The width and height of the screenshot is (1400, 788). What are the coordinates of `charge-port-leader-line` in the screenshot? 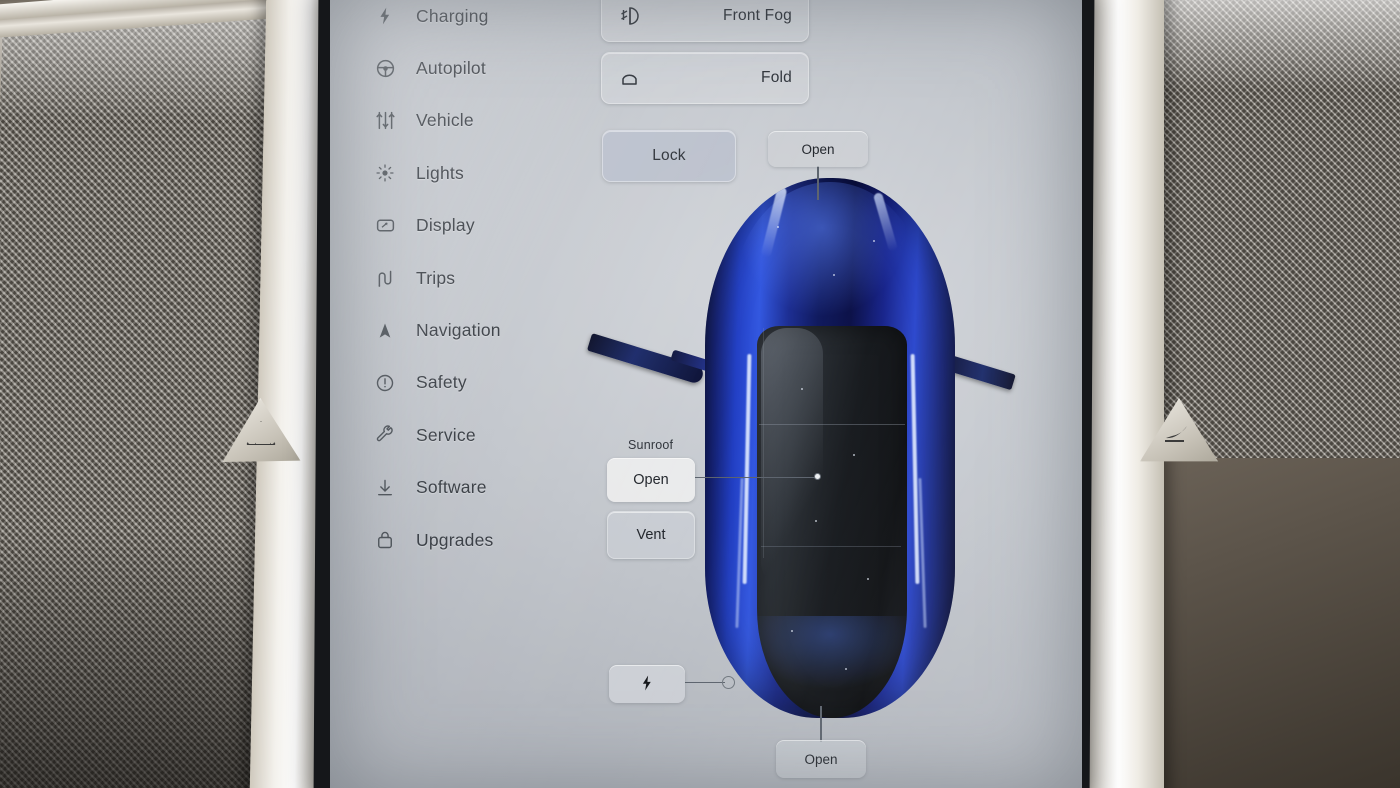 It's located at (705, 683).